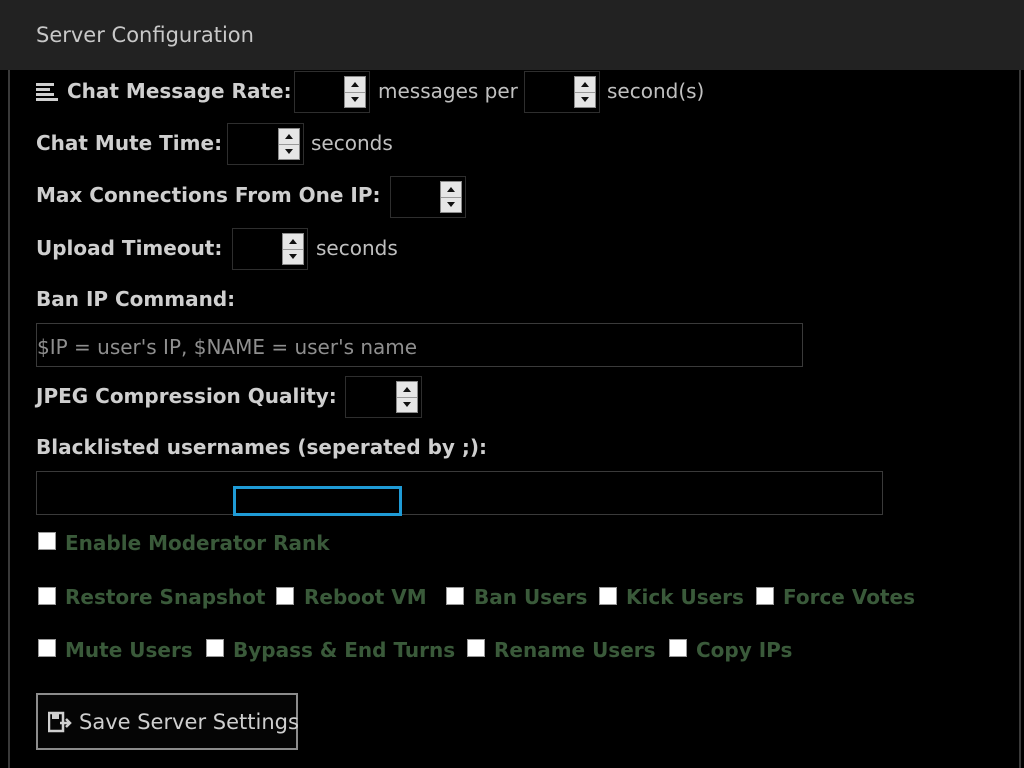 The height and width of the screenshot is (768, 1024). Describe the element at coordinates (215, 648) in the screenshot. I see `bypass-end-turns-checkbox` at that location.